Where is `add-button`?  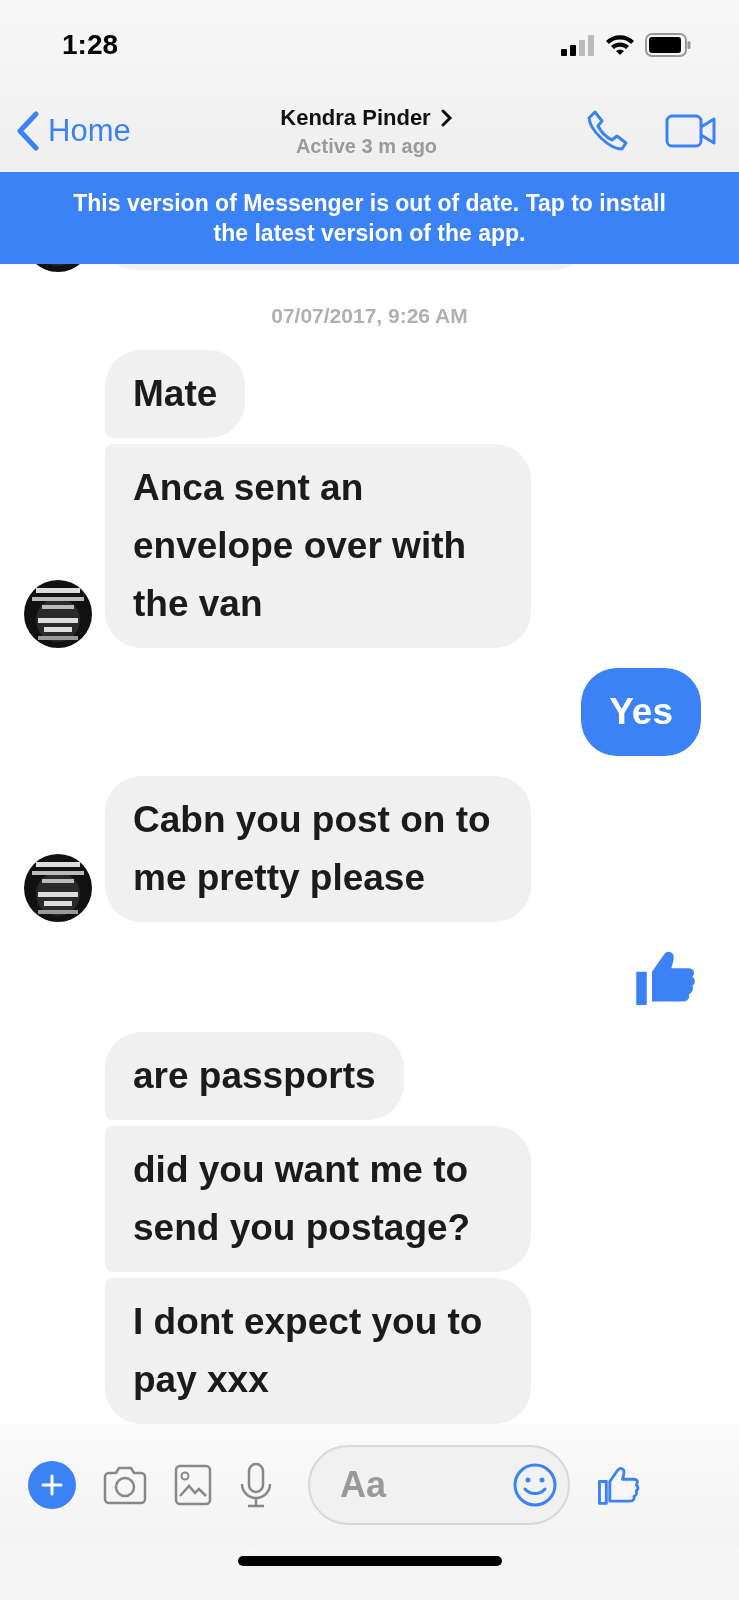
add-button is located at coordinates (52, 1485).